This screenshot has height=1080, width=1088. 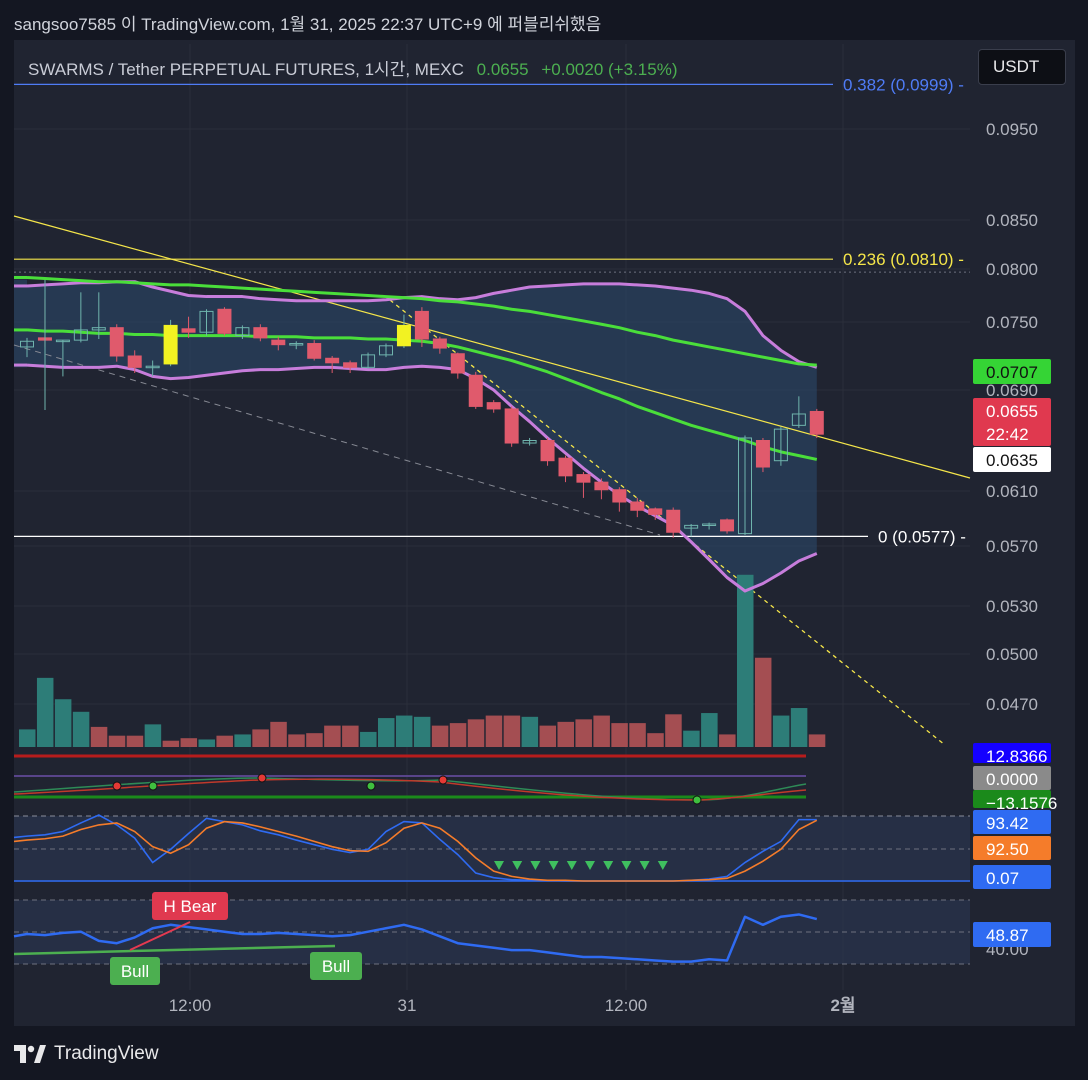 I want to click on ma-price-tag: 0.0707, so click(x=1012, y=372).